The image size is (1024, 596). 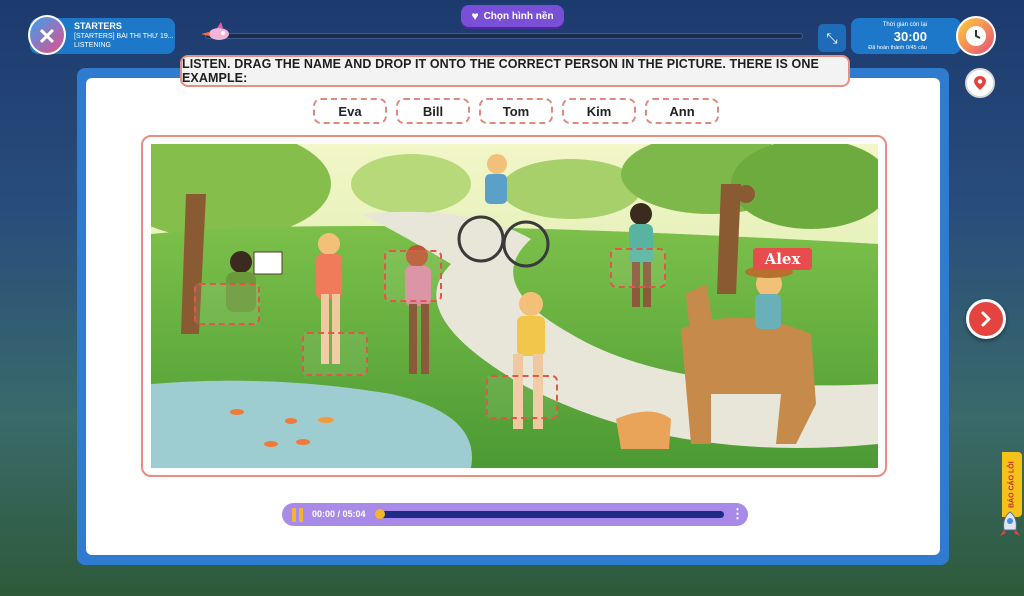 What do you see at coordinates (737, 514) in the screenshot?
I see `more-vertical-icon: ⋮` at bounding box center [737, 514].